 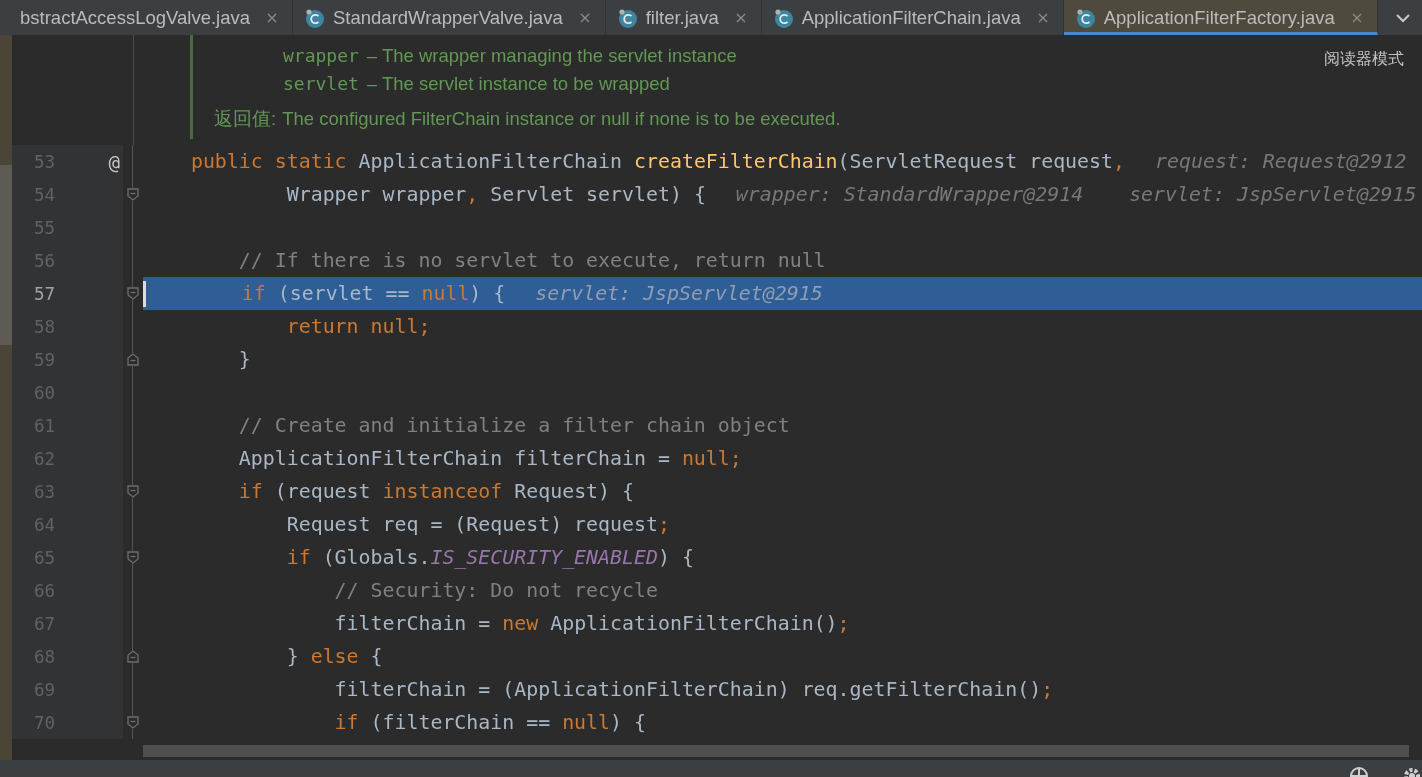 What do you see at coordinates (531, 260) in the screenshot?
I see `code-line: // If there is no servlet to execute, return null` at bounding box center [531, 260].